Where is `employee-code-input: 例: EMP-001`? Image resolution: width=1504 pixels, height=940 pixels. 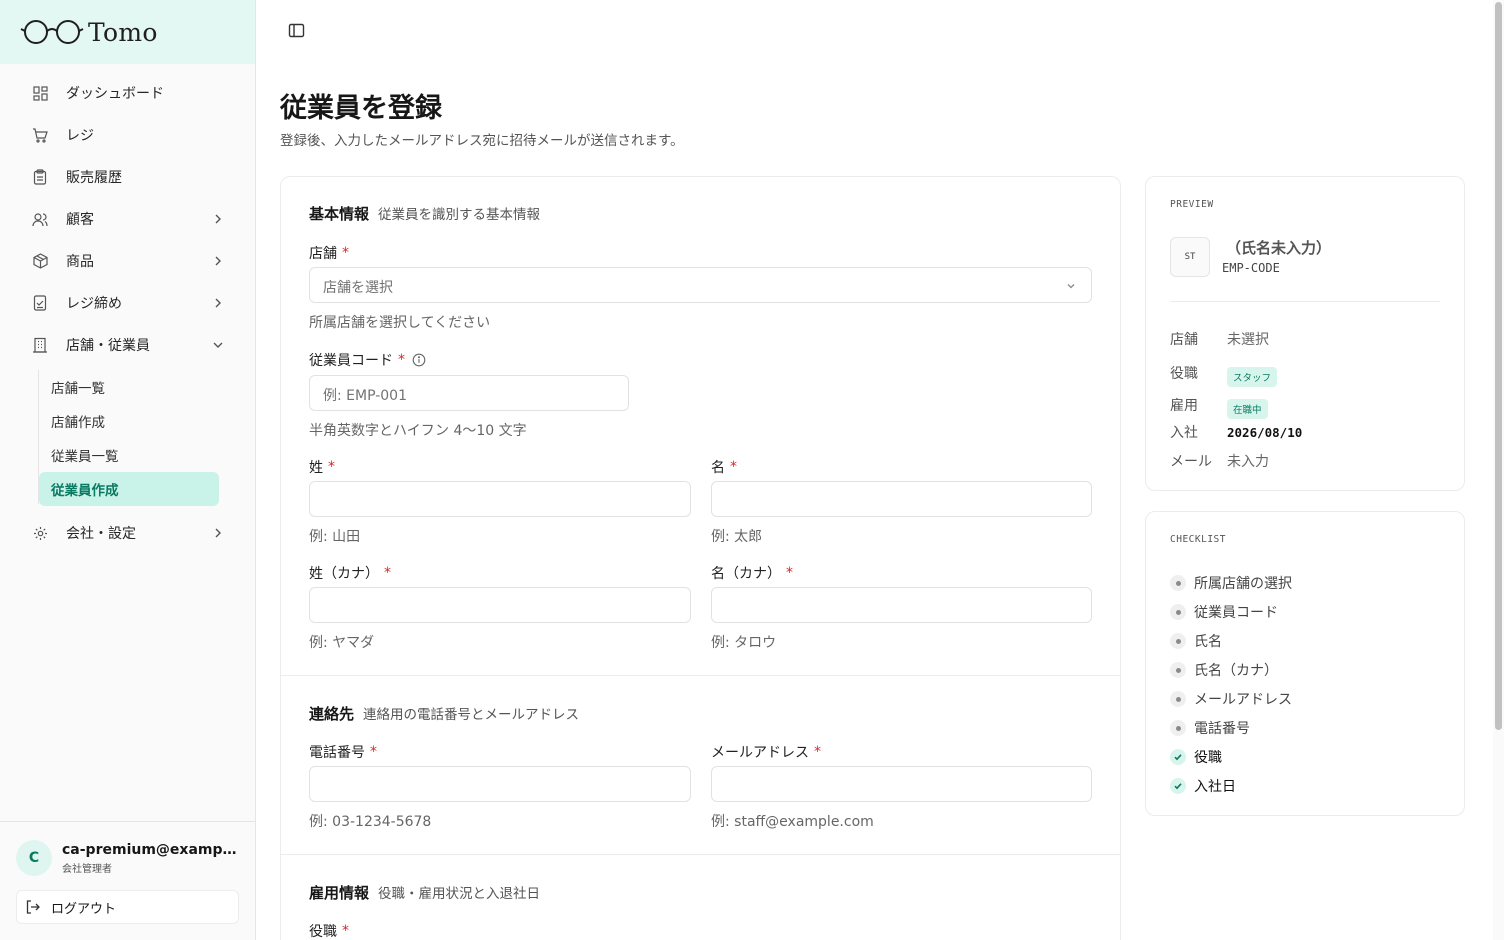
employee-code-input: 例: EMP-001 is located at coordinates (469, 393).